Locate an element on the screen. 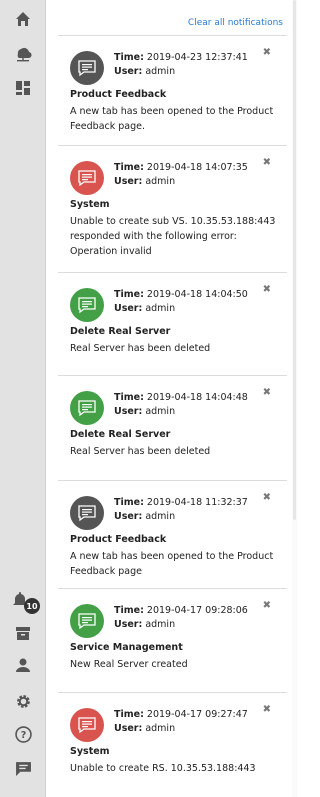 Image resolution: width=320 pixels, height=797 pixels. bell-icon: 10 is located at coordinates (23, 599).